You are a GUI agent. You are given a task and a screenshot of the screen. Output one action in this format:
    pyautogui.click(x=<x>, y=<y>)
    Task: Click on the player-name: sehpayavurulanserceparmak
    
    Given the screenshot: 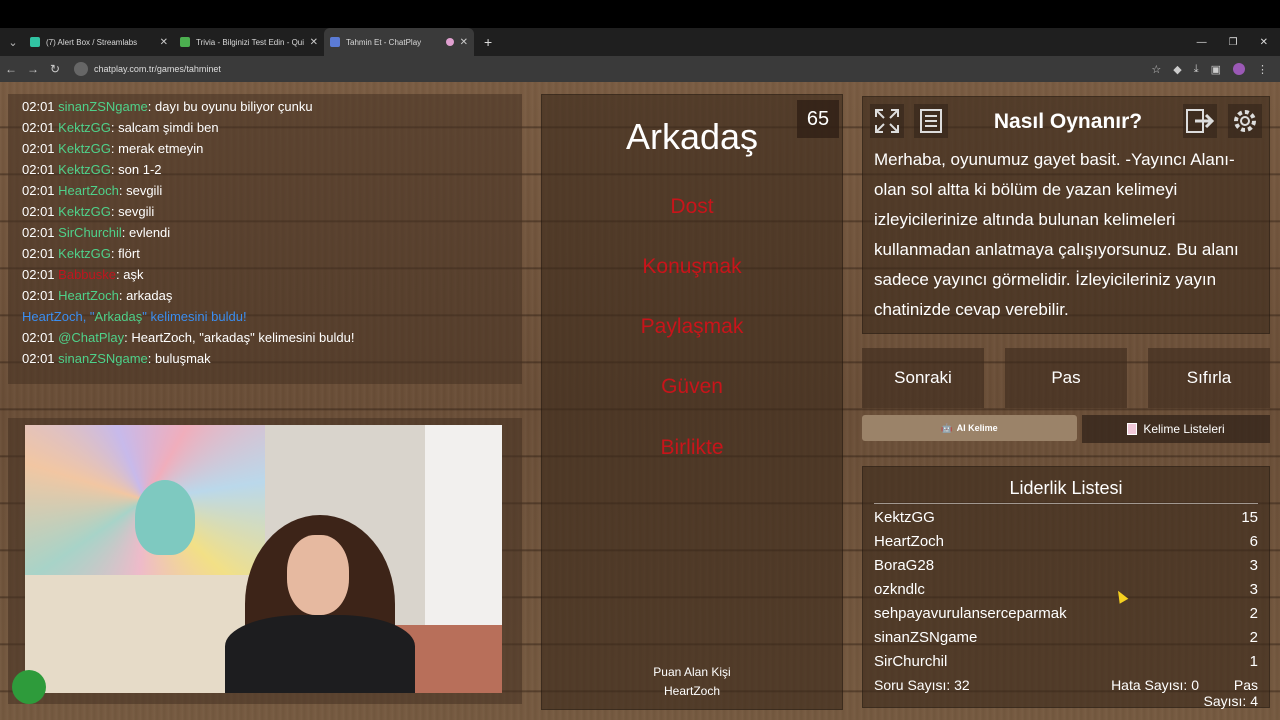 What is the action you would take?
    pyautogui.click(x=970, y=613)
    